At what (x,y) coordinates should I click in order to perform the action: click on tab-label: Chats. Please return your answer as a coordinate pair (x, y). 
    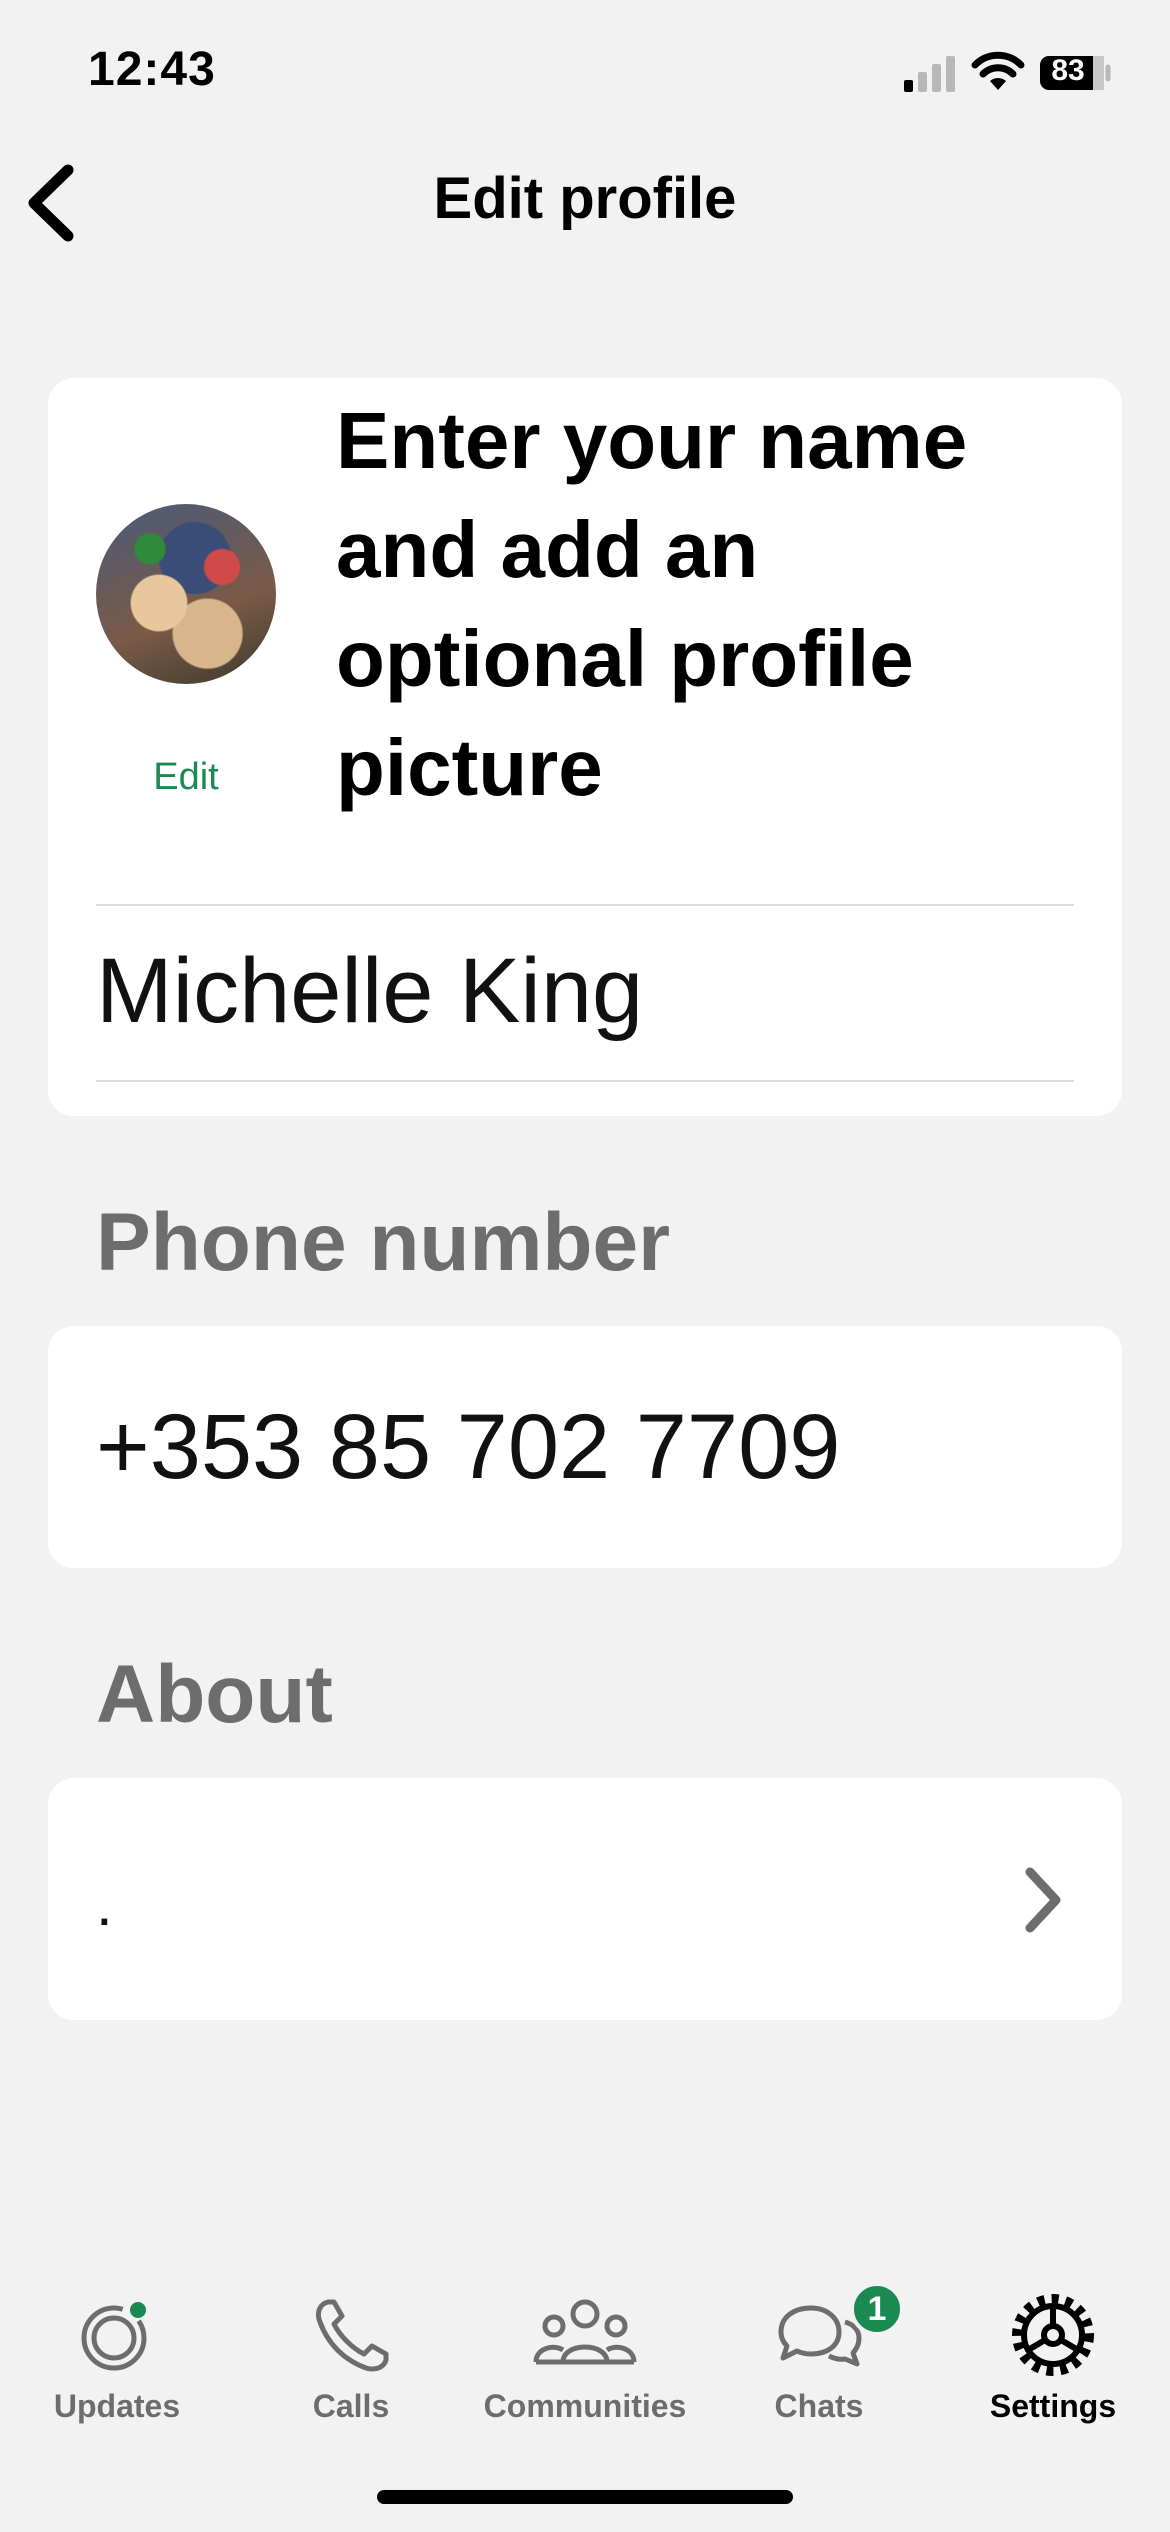
    Looking at the image, I should click on (819, 2406).